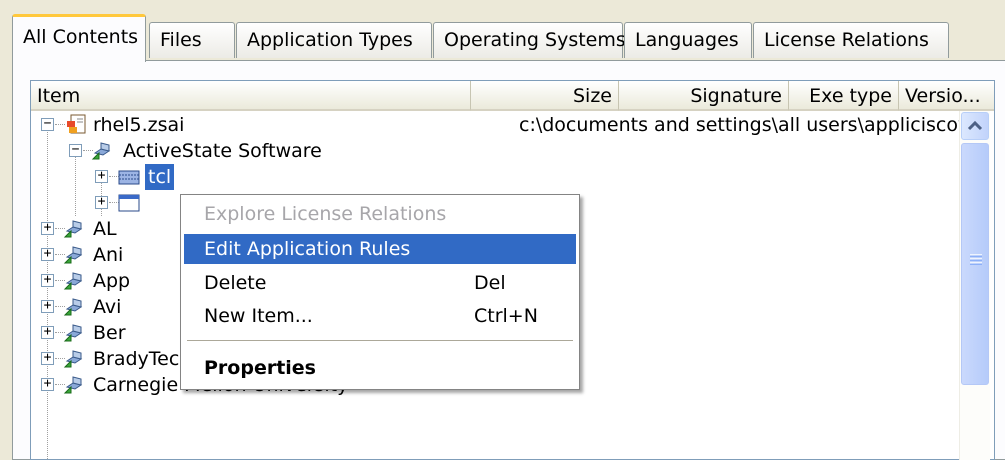 This screenshot has height=460, width=1005. What do you see at coordinates (334, 40) in the screenshot?
I see `tab-application-types: Application Types` at bounding box center [334, 40].